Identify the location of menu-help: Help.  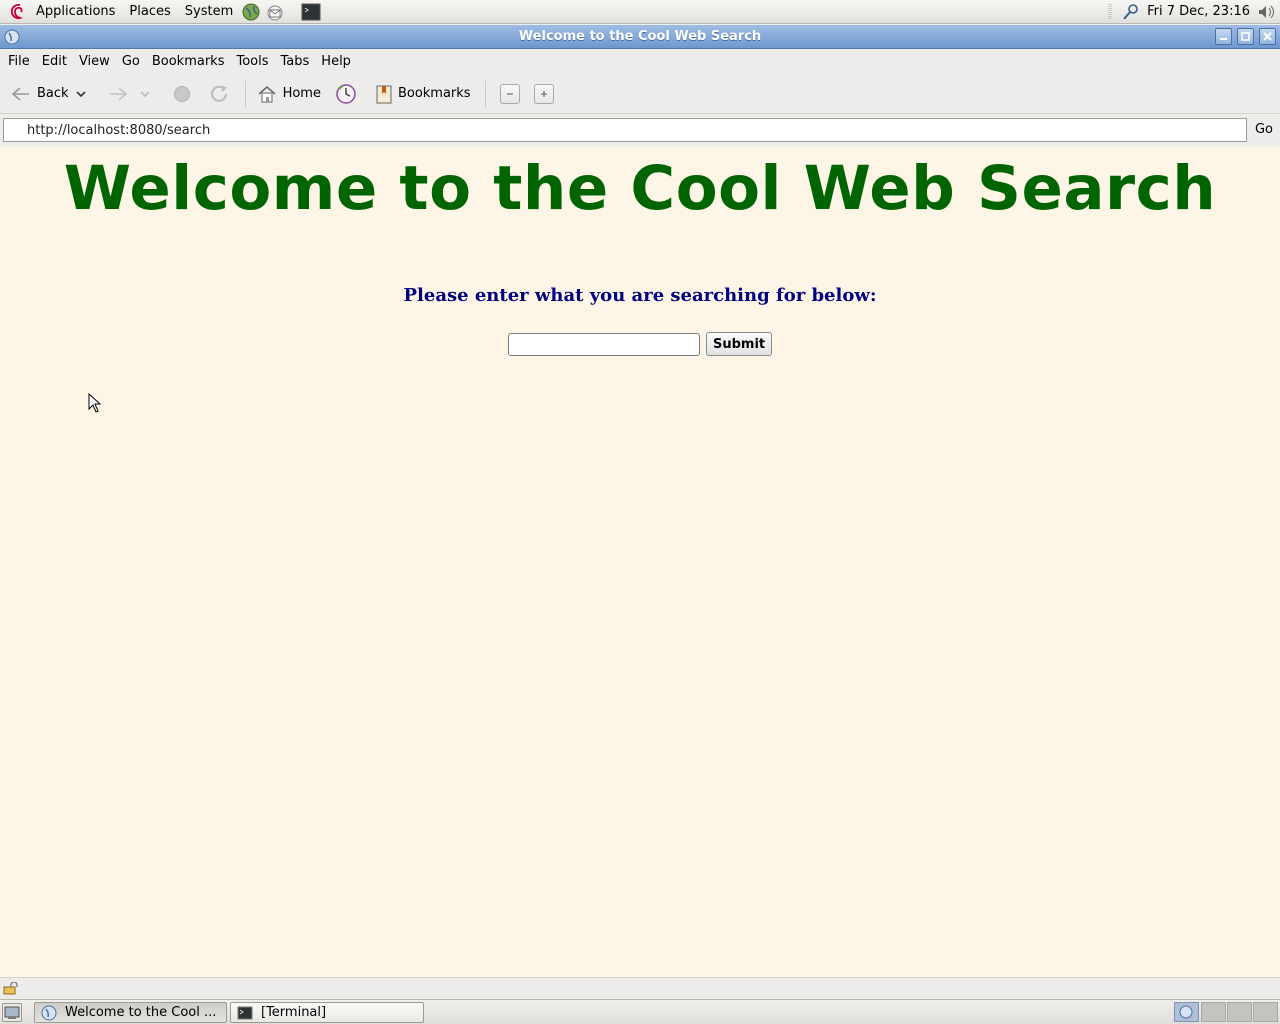
(336, 61).